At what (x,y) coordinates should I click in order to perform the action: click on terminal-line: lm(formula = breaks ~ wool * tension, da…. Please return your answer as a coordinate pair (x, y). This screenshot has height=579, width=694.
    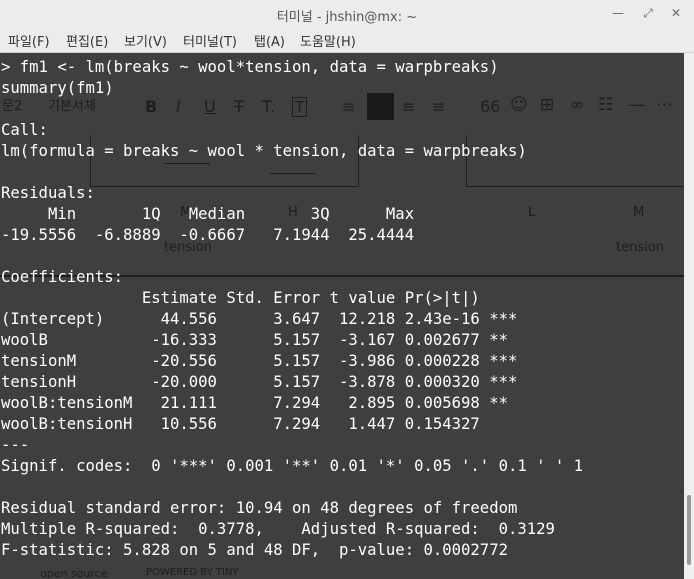
    Looking at the image, I should click on (264, 151).